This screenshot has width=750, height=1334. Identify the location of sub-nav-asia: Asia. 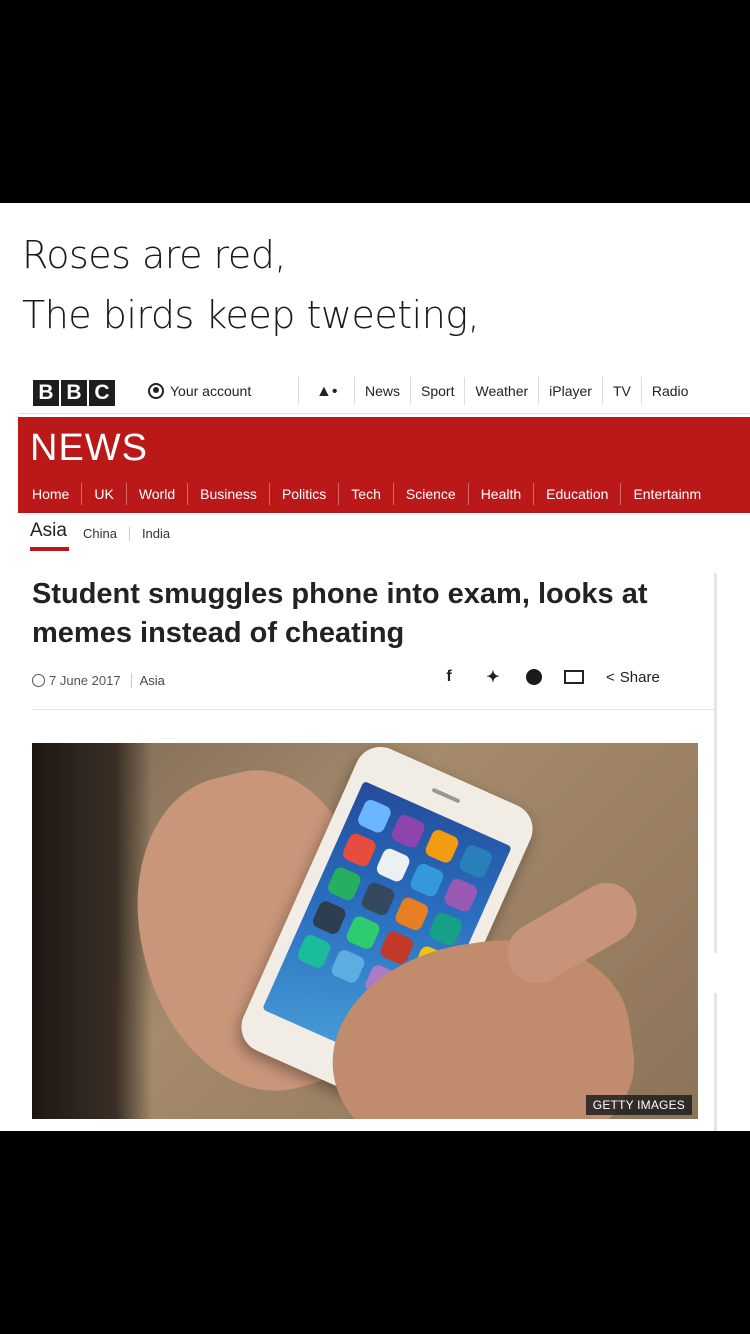
(49, 535).